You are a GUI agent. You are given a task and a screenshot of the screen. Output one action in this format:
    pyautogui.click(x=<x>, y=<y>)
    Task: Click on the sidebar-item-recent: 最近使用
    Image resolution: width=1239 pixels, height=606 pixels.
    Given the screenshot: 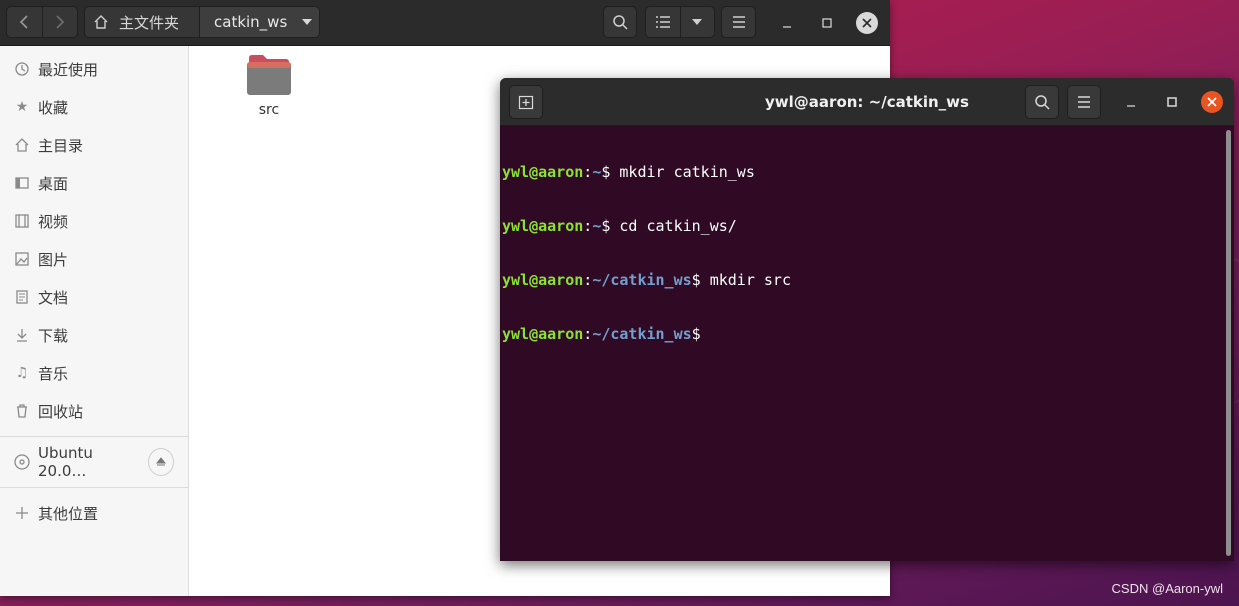 What is the action you would take?
    pyautogui.click(x=94, y=69)
    